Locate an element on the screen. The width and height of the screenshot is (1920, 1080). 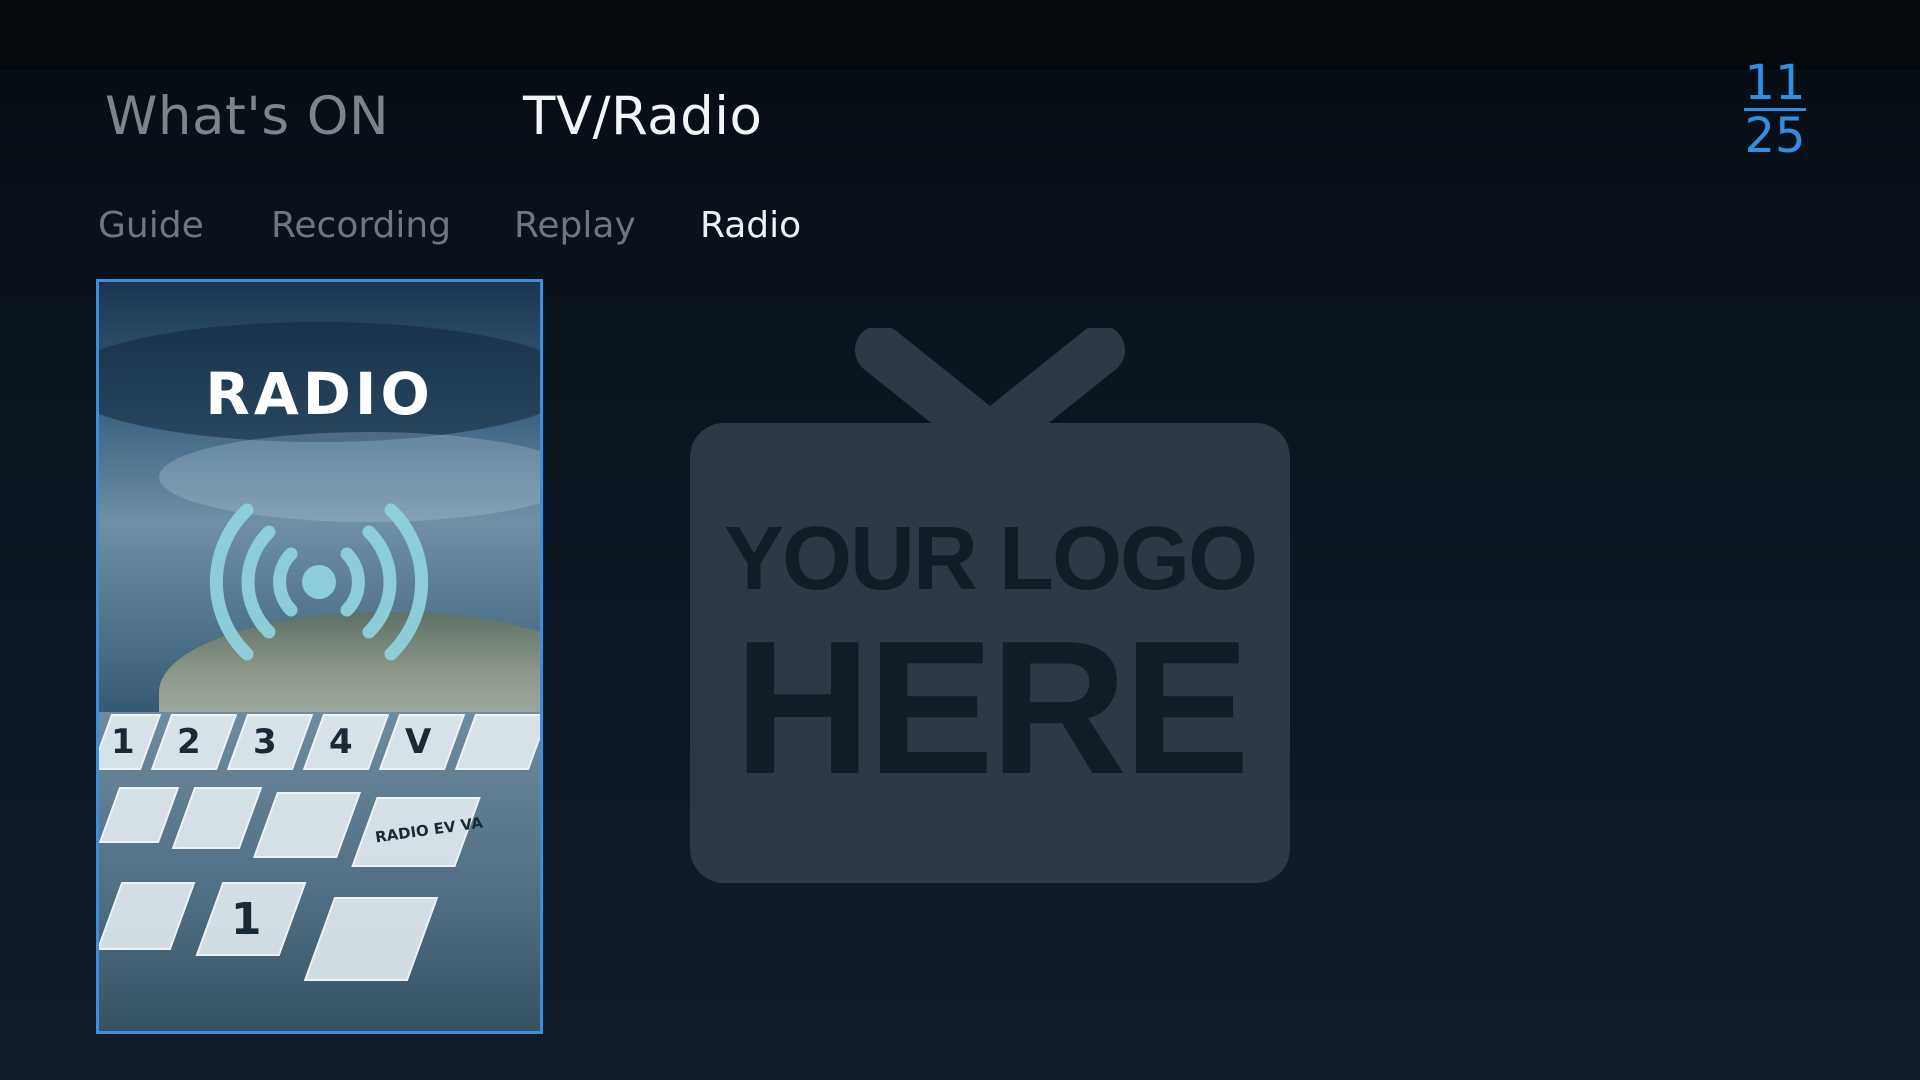
tab-guide: Guide is located at coordinates (151, 225).